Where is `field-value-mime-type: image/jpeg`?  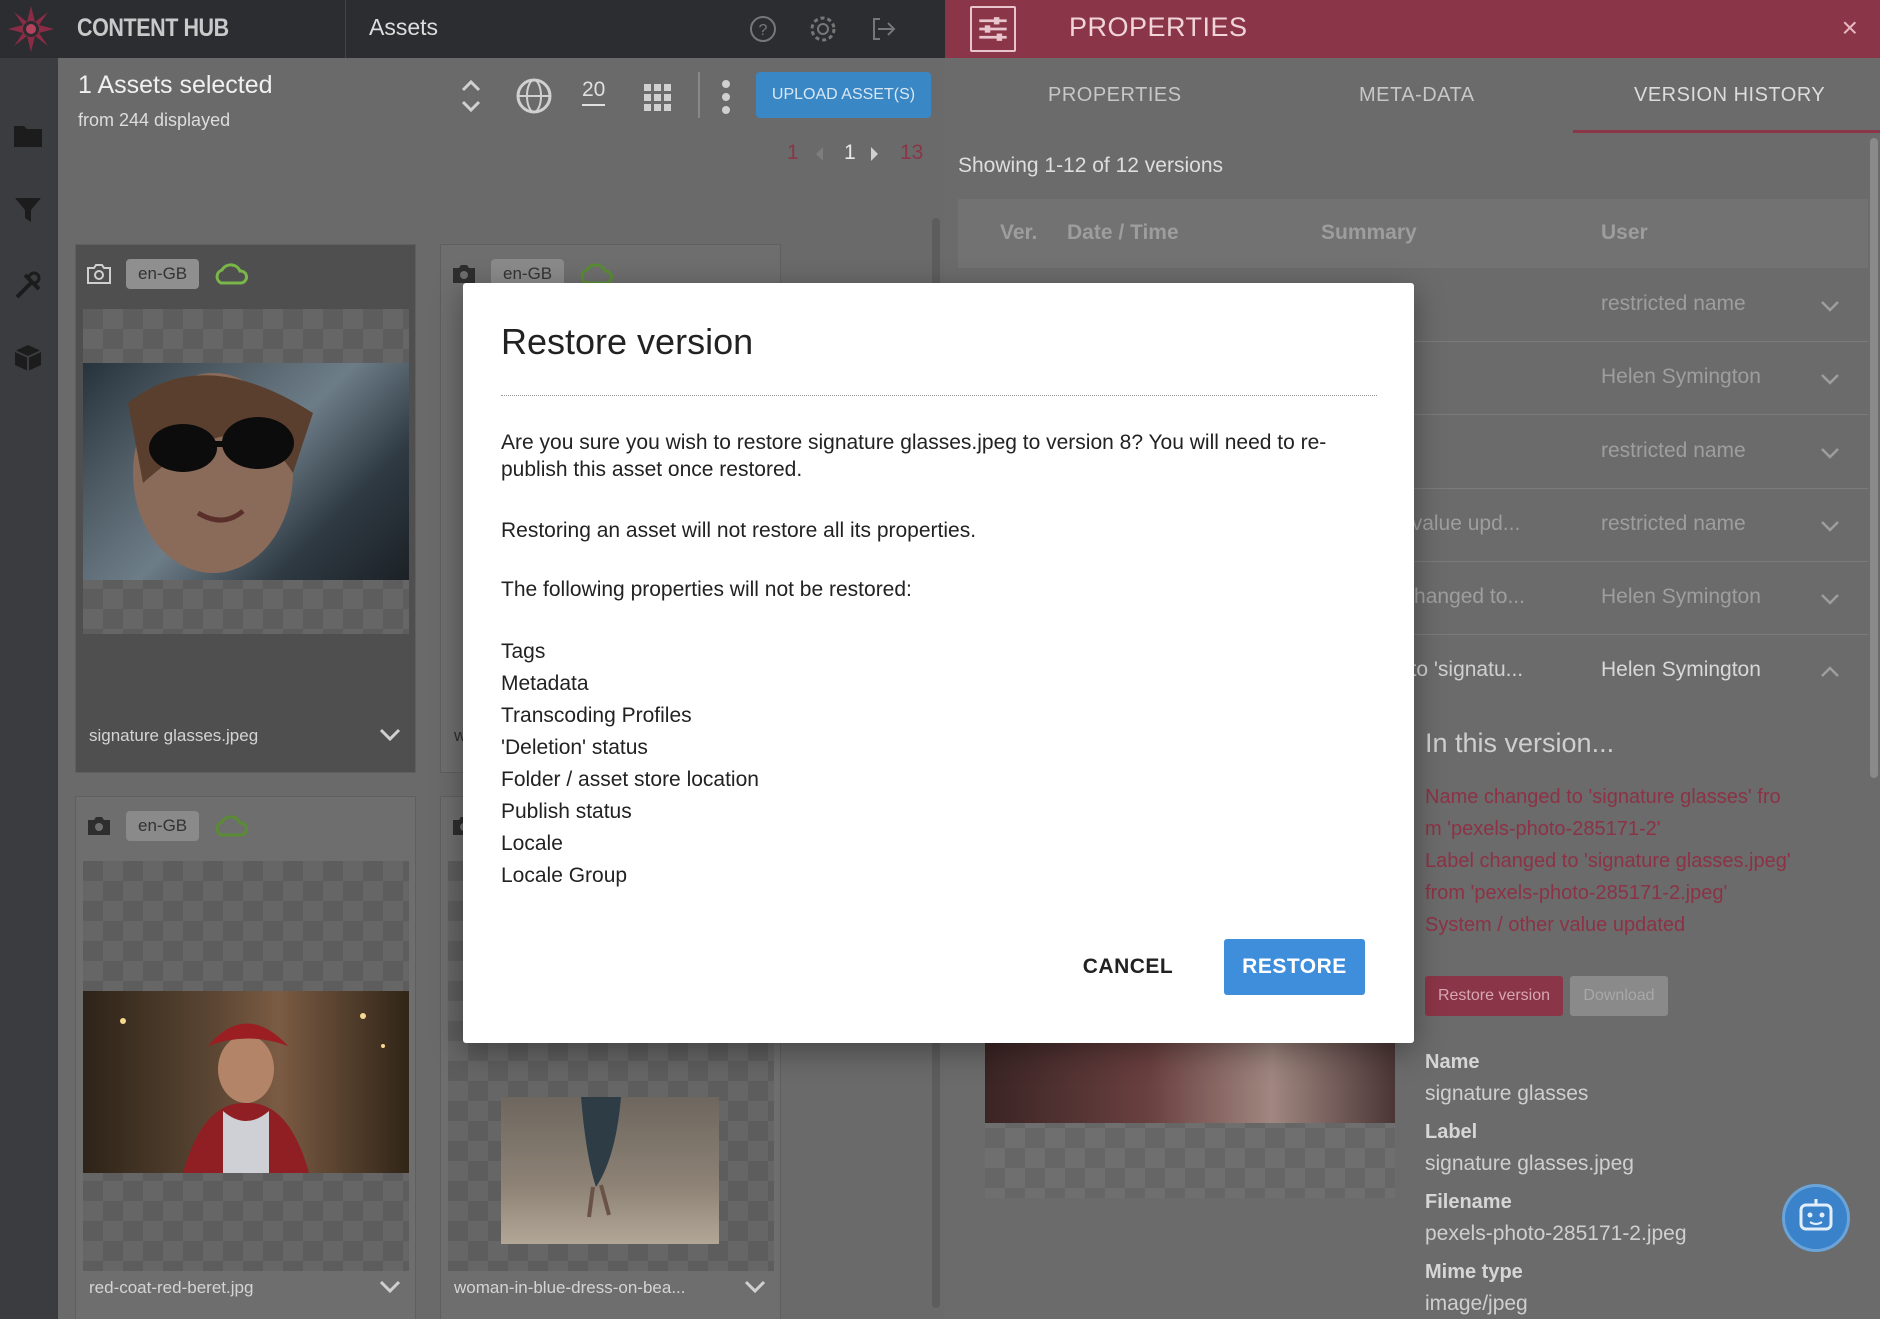
field-value-mime-type: image/jpeg is located at coordinates (1476, 1303).